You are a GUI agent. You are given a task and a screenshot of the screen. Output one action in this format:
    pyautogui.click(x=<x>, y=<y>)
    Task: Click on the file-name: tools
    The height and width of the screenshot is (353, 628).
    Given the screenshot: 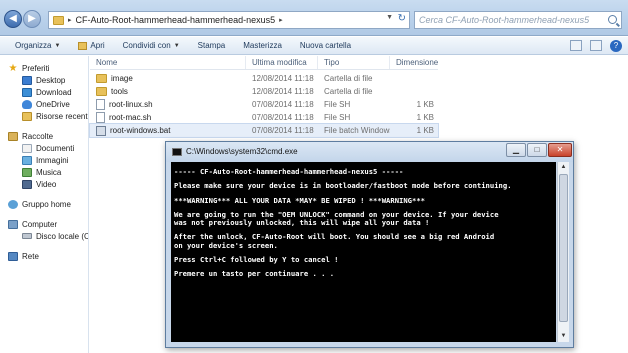 What is the action you would take?
    pyautogui.click(x=119, y=91)
    